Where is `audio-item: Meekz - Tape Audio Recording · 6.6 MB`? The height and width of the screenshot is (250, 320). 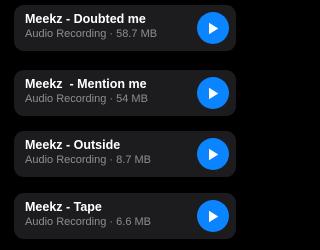
audio-item: Meekz - Tape Audio Recording · 6.6 MB is located at coordinates (125, 216).